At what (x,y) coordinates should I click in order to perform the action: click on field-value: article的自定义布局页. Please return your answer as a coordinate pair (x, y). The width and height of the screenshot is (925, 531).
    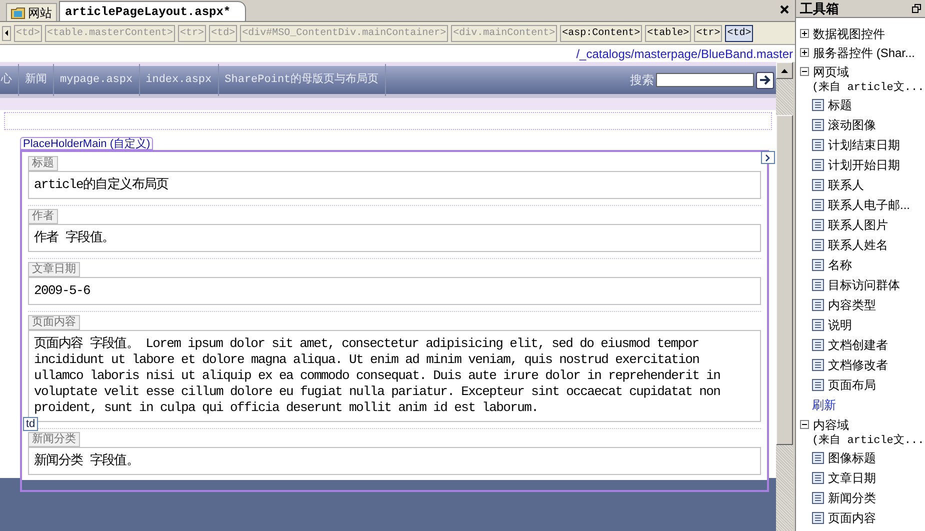
    Looking at the image, I should click on (394, 185).